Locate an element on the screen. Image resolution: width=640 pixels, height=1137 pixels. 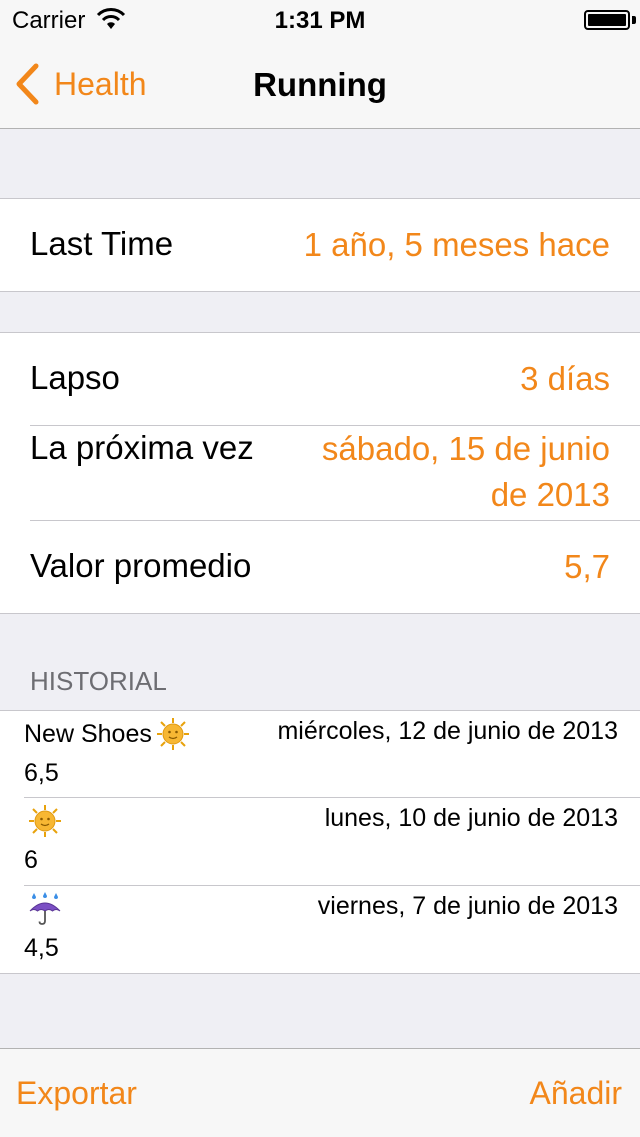
history-value: 4,5 is located at coordinates (41, 948).